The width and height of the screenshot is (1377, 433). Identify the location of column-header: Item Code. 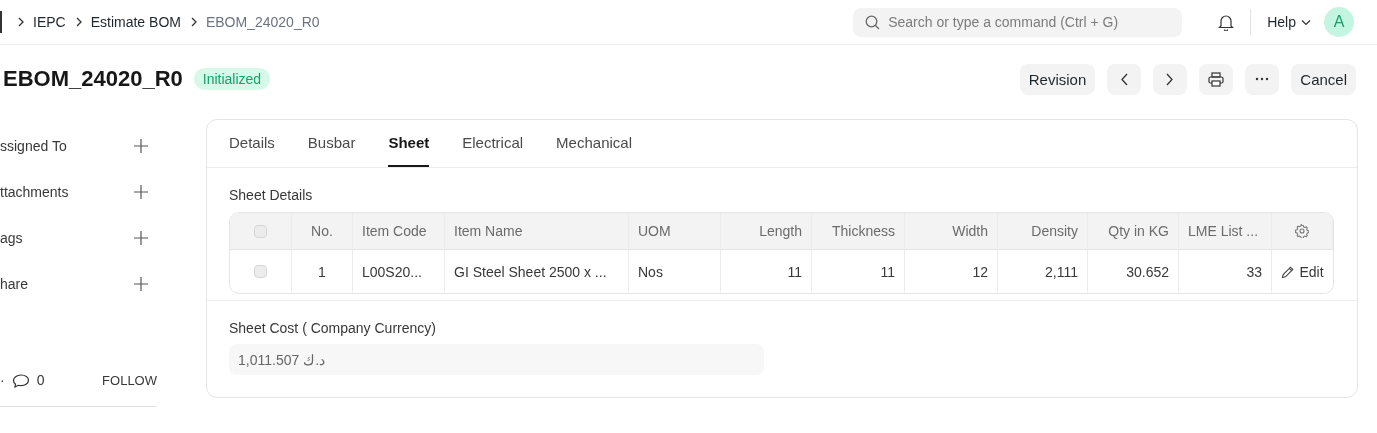
(399, 231).